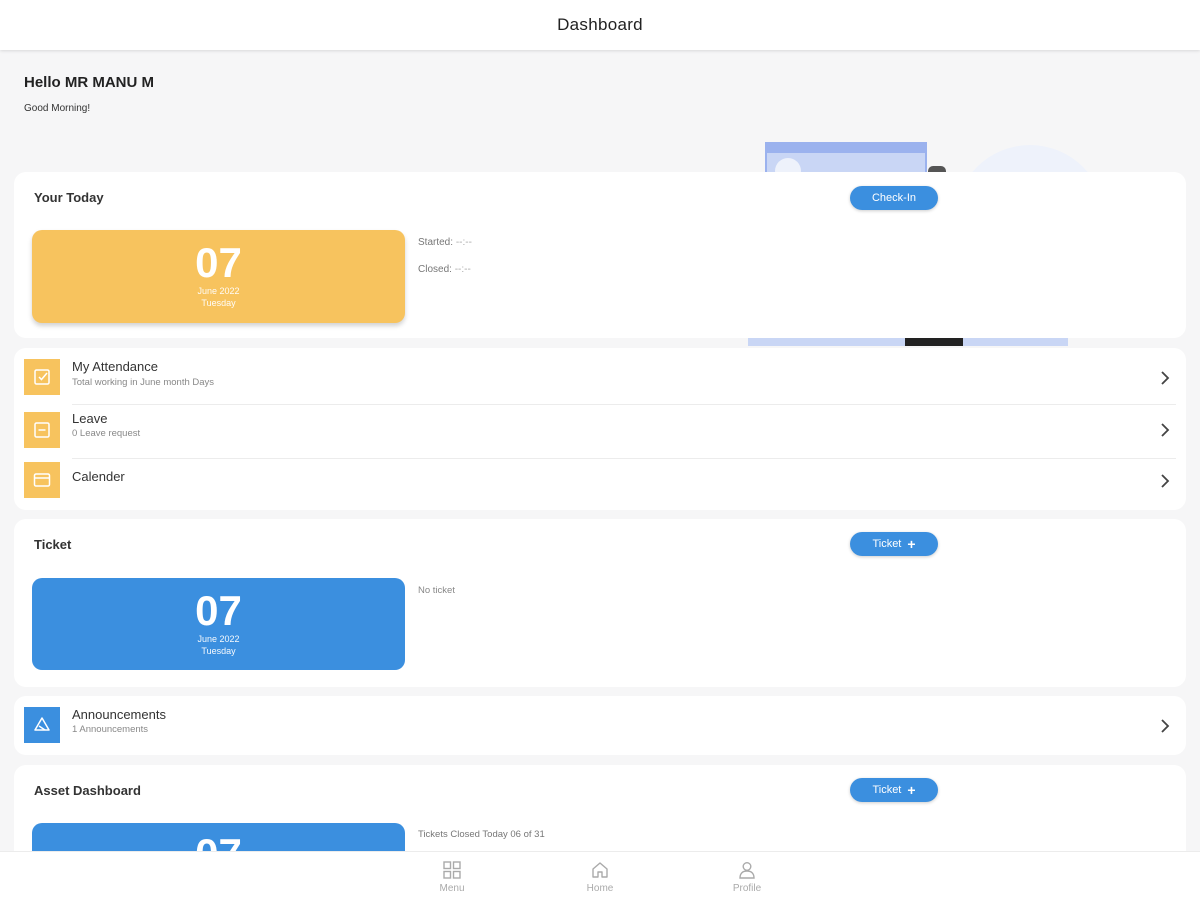 This screenshot has height=900, width=1200. What do you see at coordinates (846, 148) in the screenshot?
I see `illustration-window-bar` at bounding box center [846, 148].